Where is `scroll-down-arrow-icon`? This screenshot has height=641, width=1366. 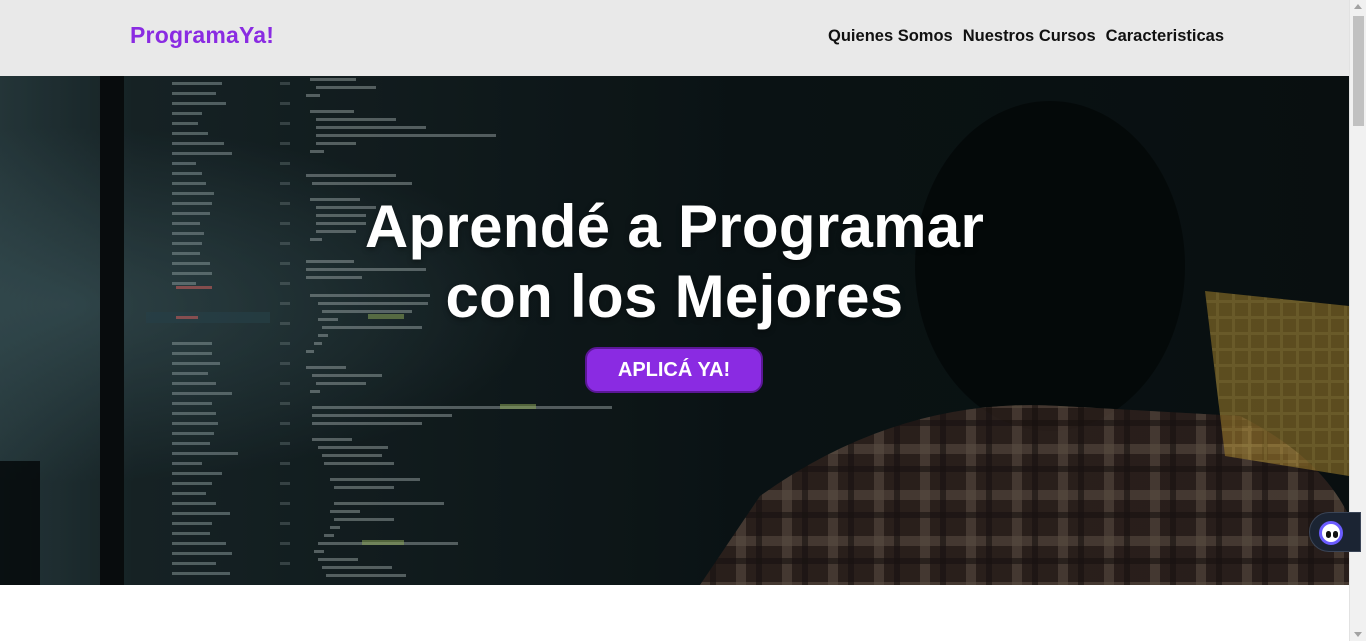
scroll-down-arrow-icon is located at coordinates (1358, 634).